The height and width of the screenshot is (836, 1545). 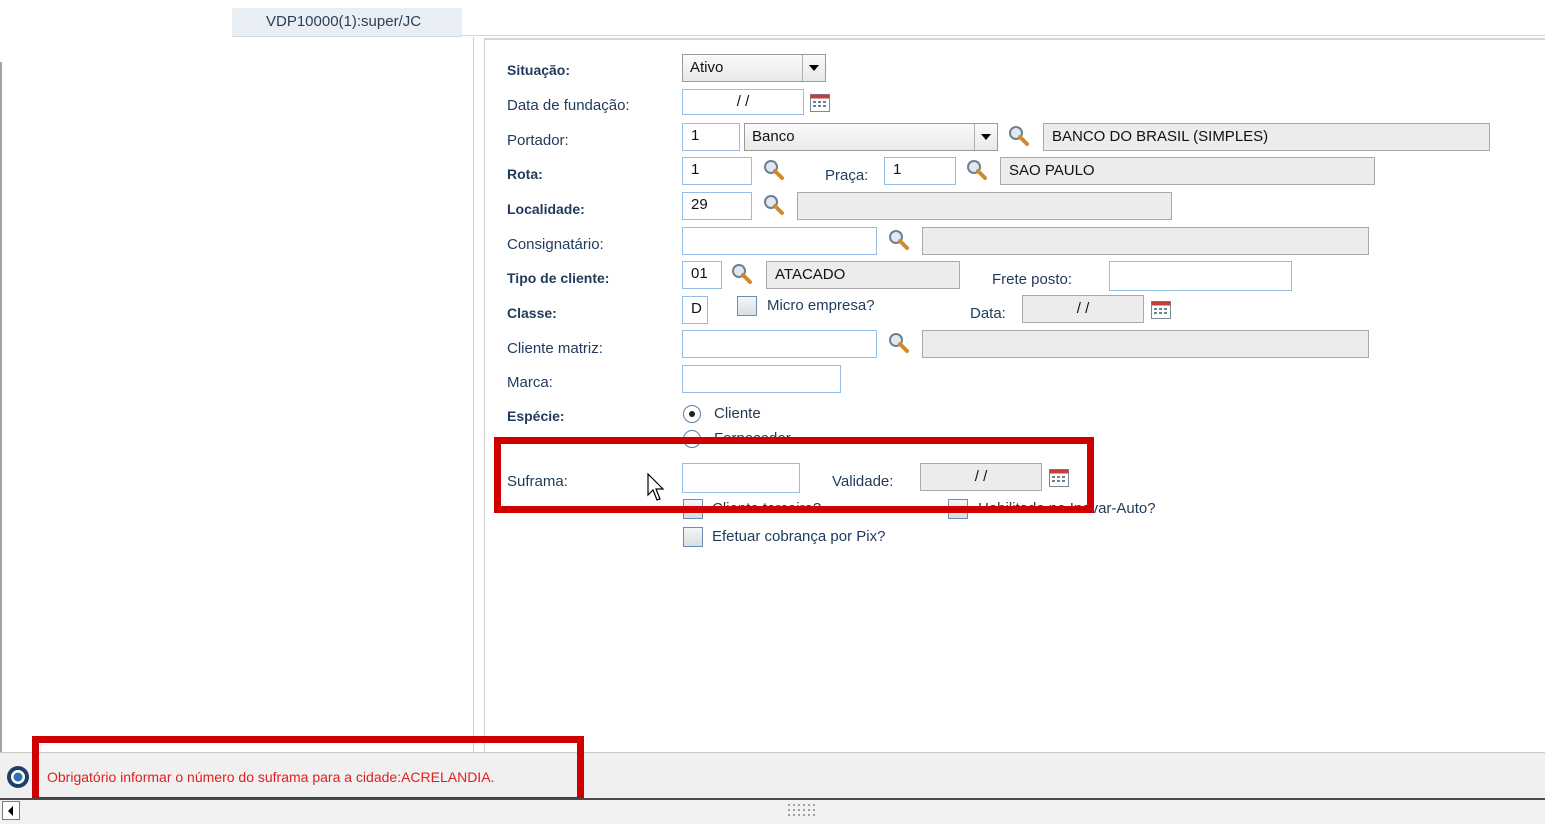 I want to click on praca-code-input: 1, so click(x=920, y=171).